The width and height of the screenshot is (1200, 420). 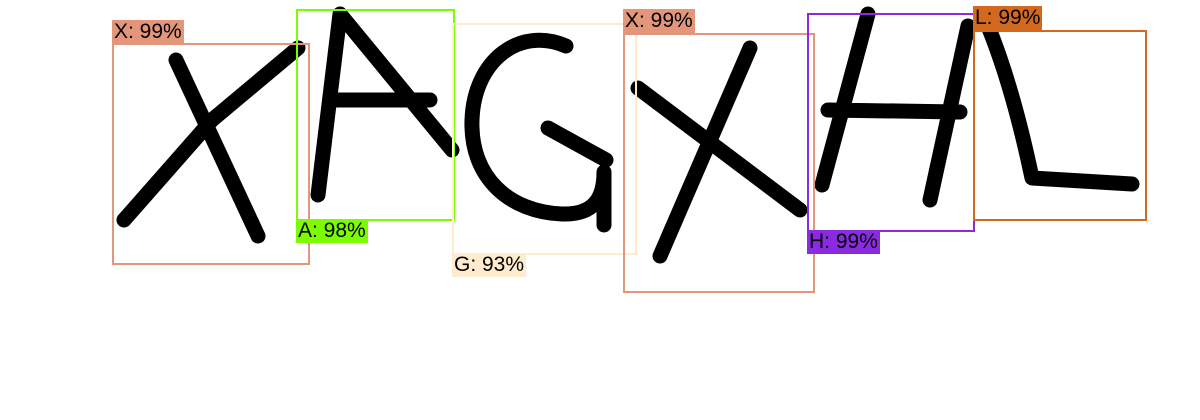 I want to click on detection-label-g: G: 93%, so click(x=489, y=265).